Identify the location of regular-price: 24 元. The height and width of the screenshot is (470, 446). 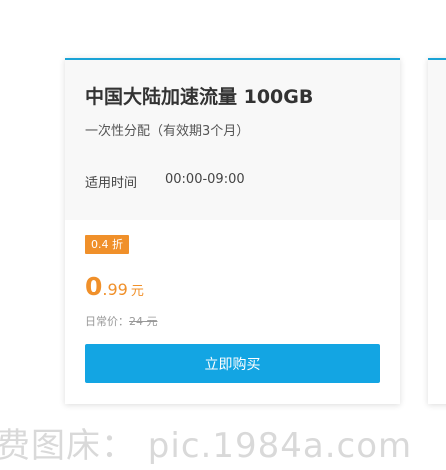
(143, 321).